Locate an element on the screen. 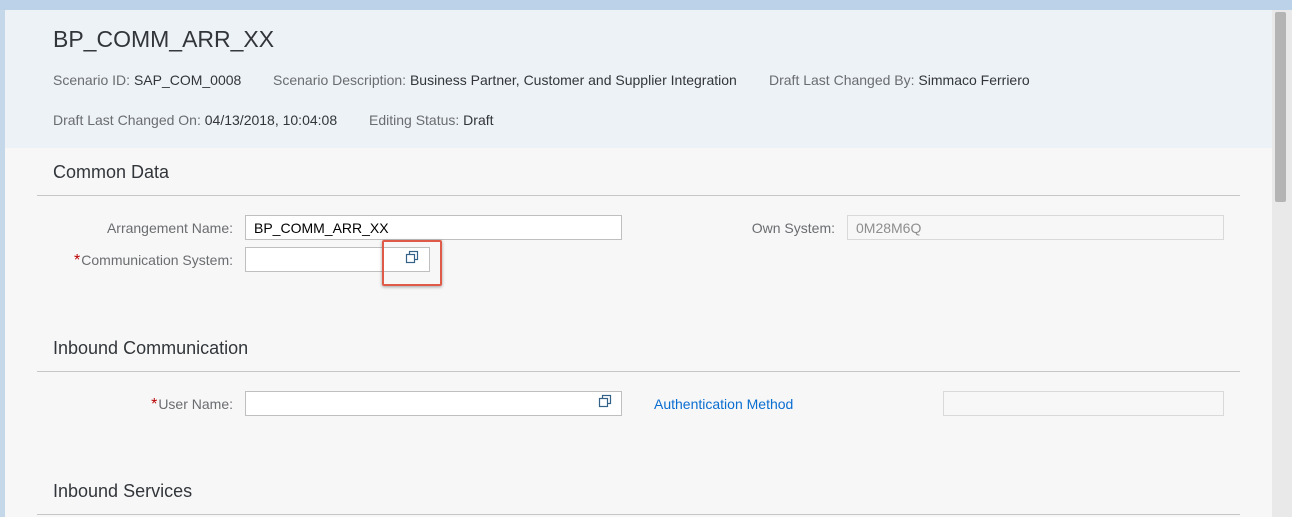  scenario-id-value: SAP_COM_0008 is located at coordinates (187, 80).